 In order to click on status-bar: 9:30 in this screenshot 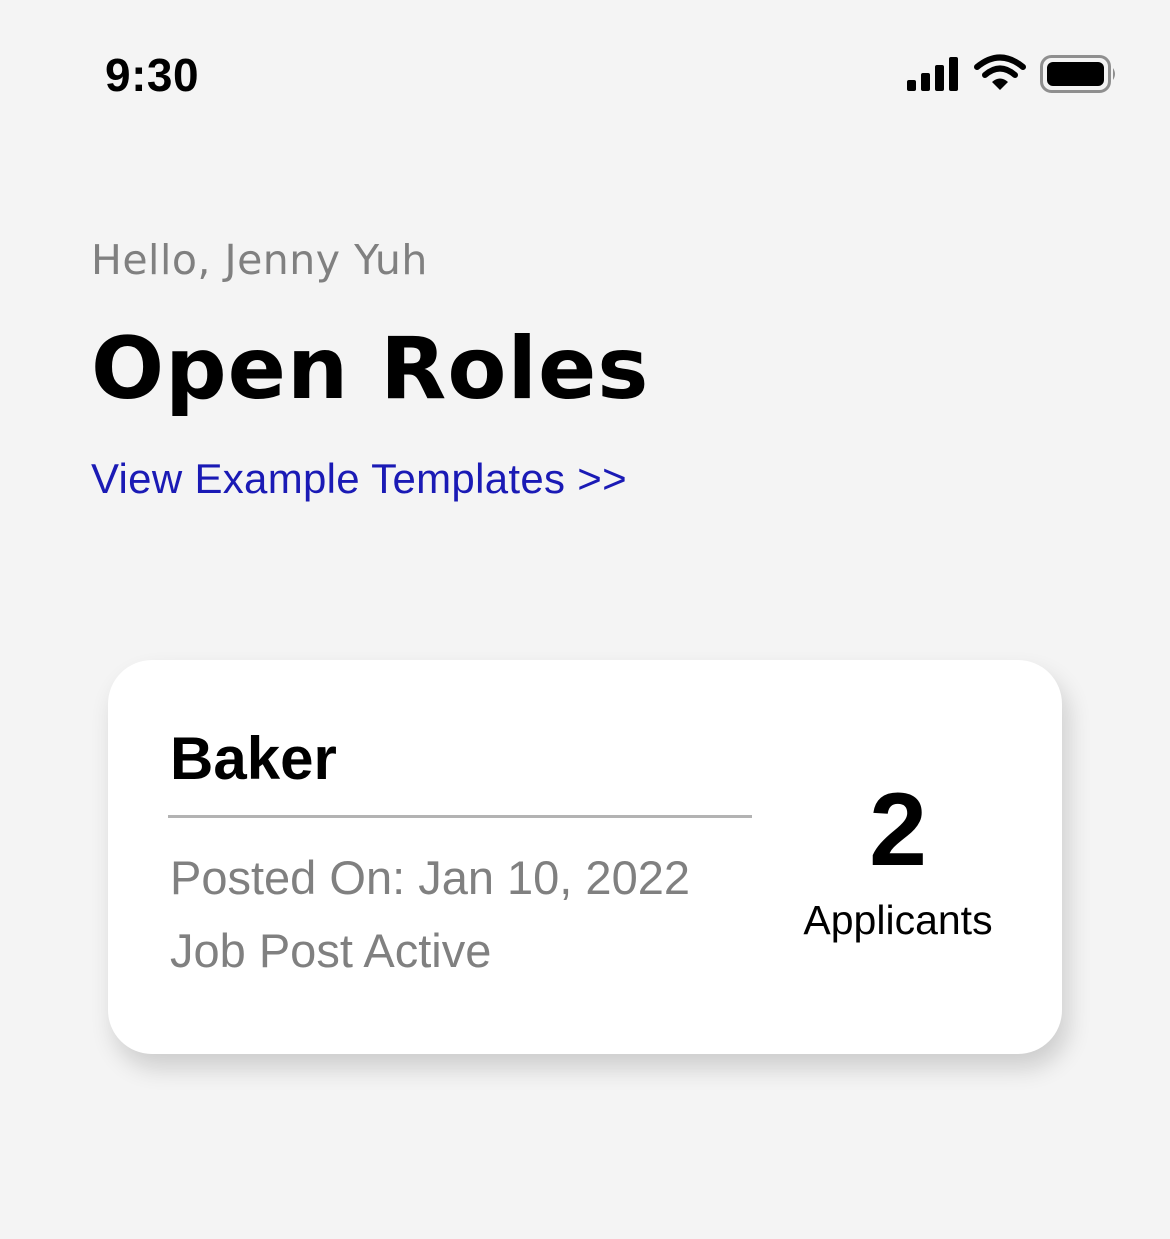, I will do `click(585, 75)`.